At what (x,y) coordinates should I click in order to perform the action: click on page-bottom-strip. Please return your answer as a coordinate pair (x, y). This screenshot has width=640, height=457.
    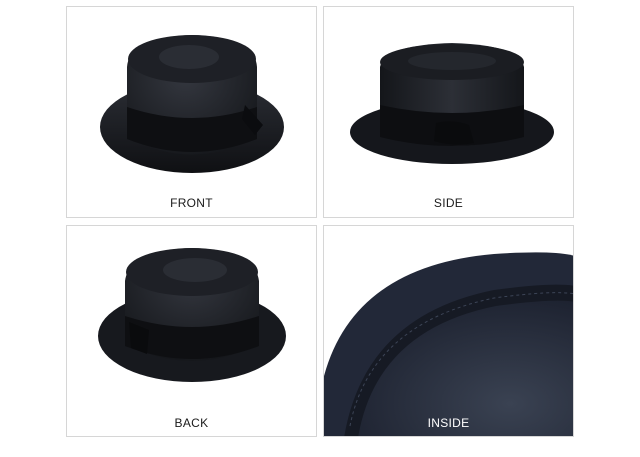
    Looking at the image, I should click on (320, 451).